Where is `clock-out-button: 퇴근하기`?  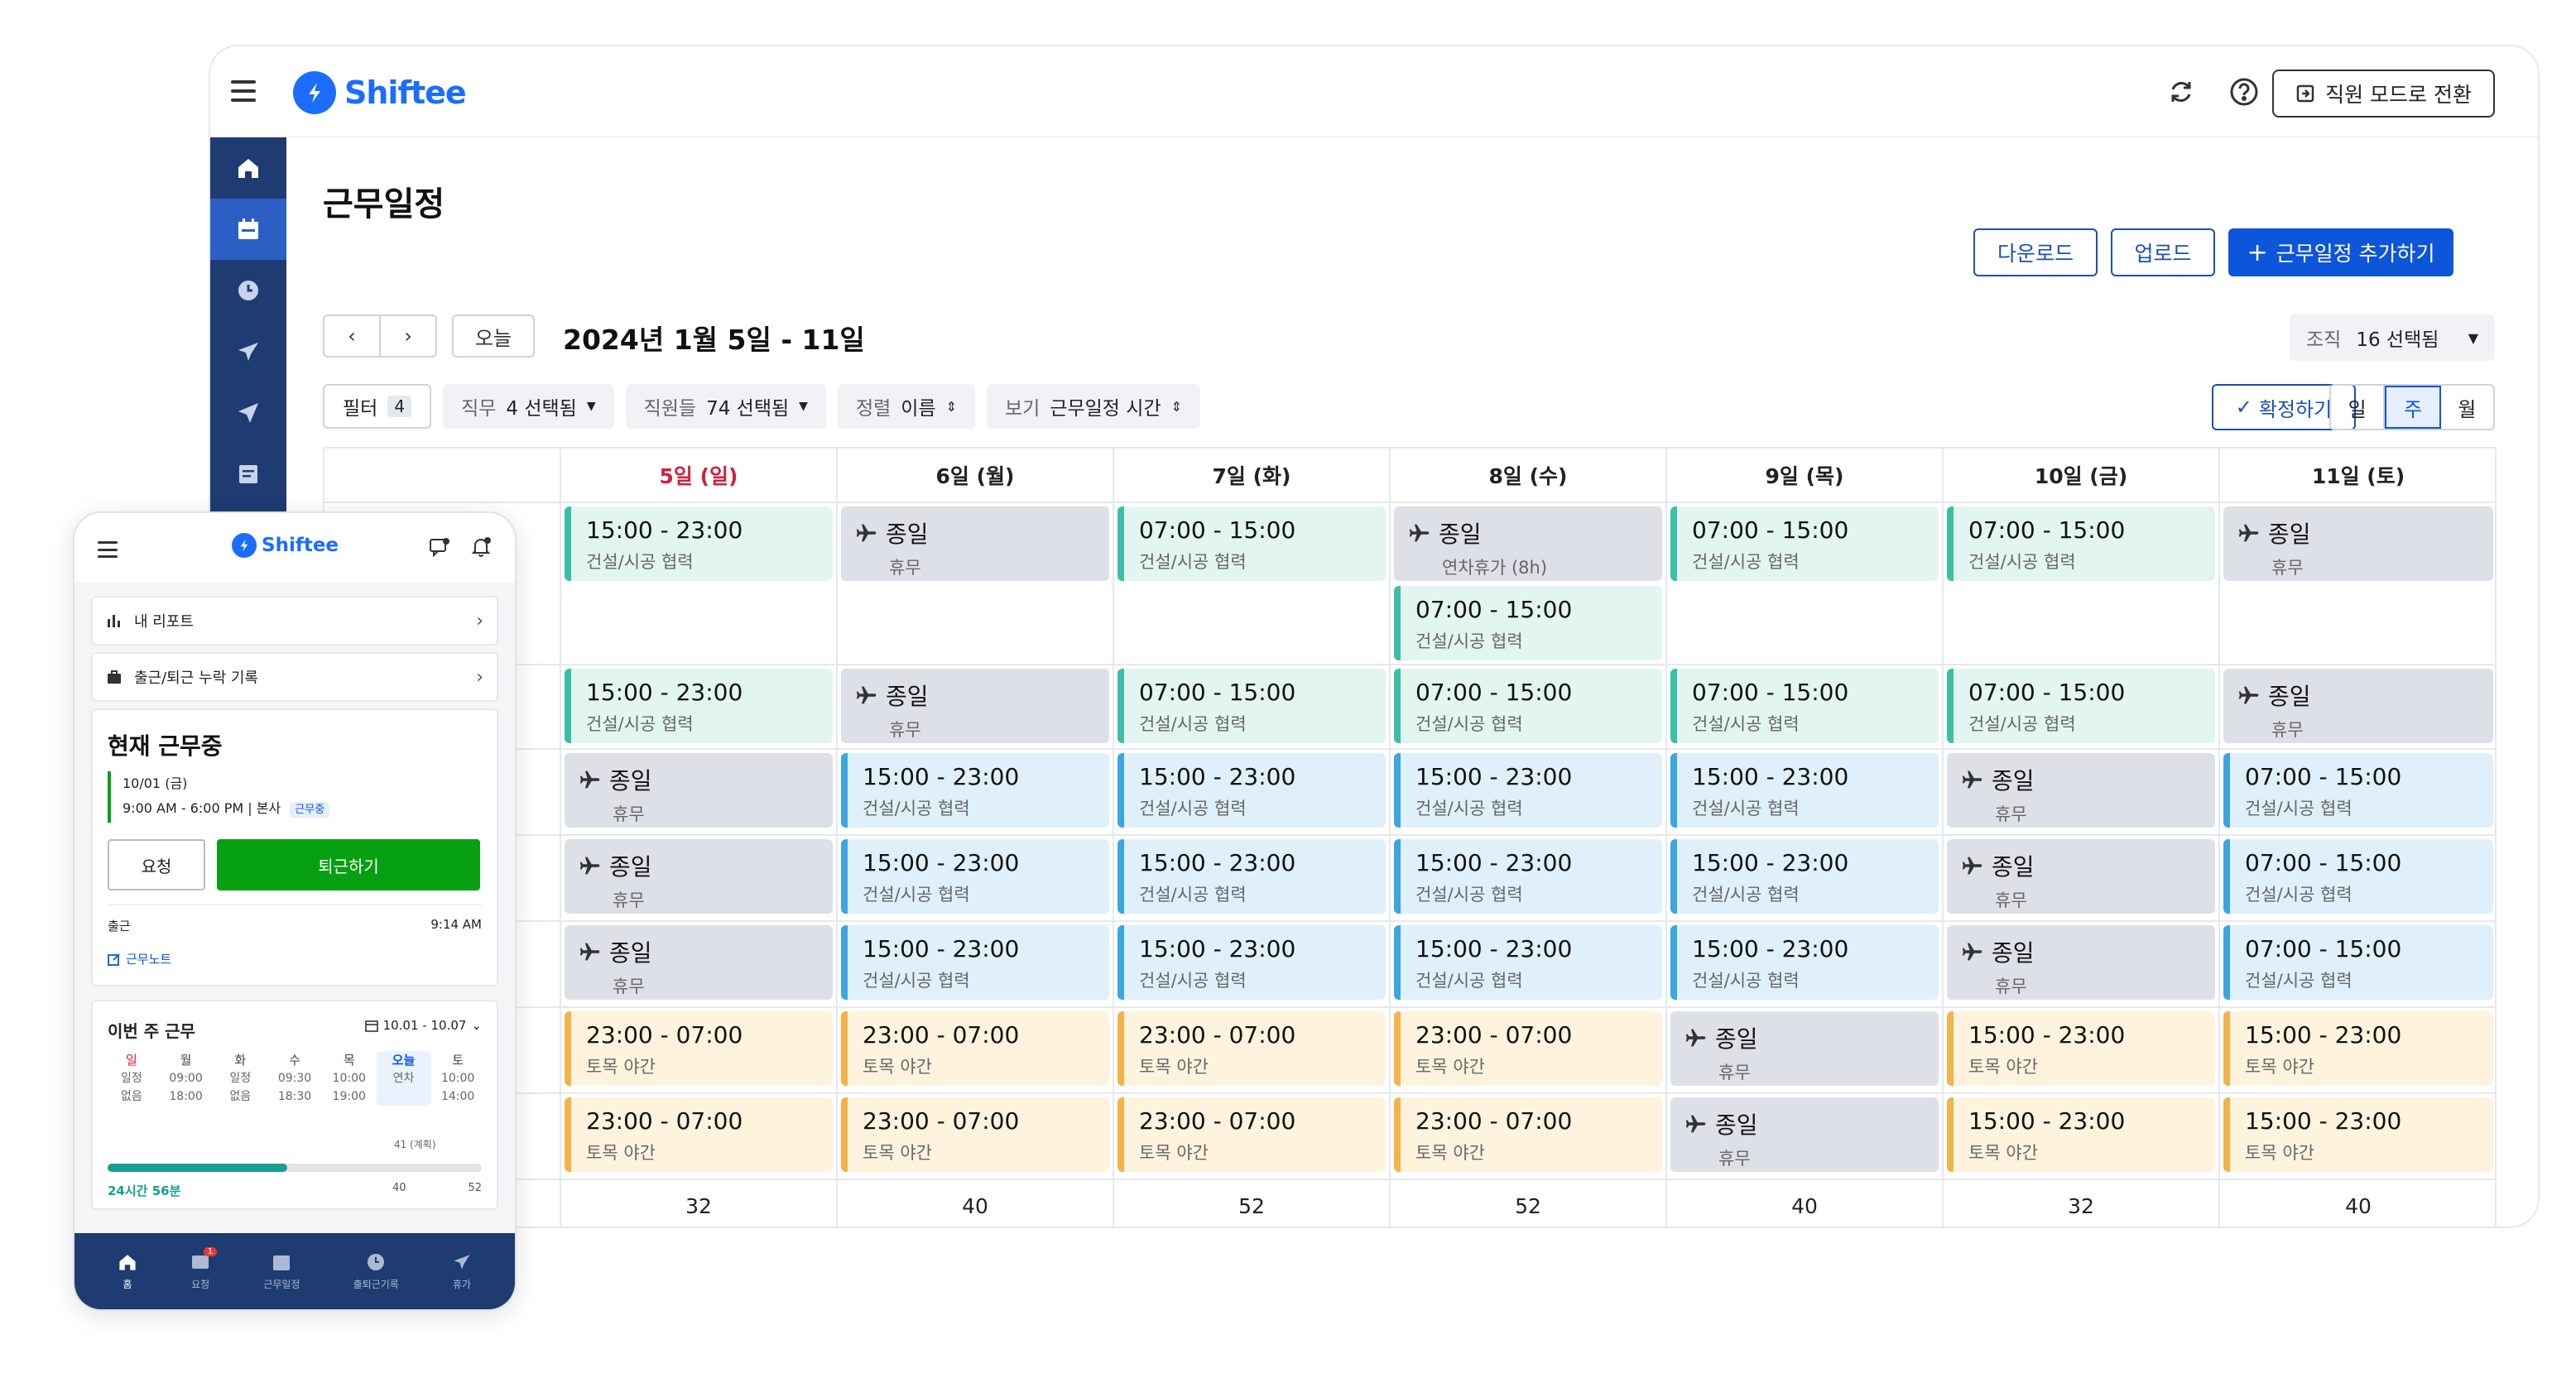 clock-out-button: 퇴근하기 is located at coordinates (348, 865).